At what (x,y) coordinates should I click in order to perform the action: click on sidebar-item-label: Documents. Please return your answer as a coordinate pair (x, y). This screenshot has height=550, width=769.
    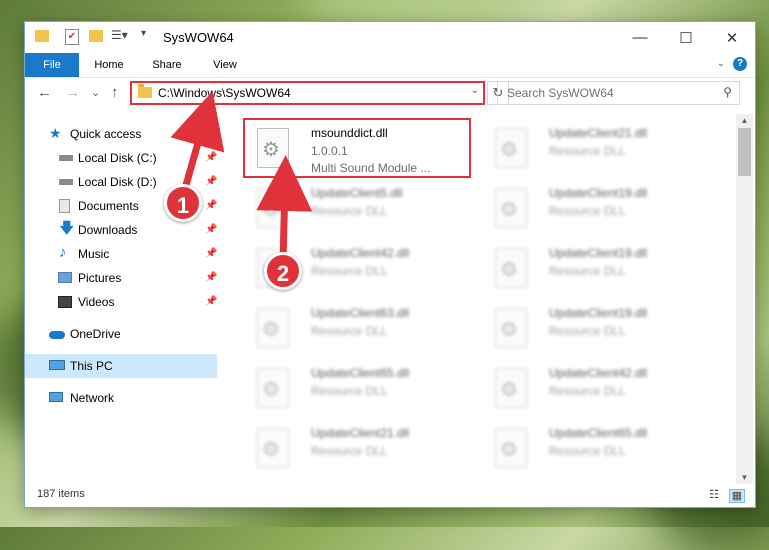
    Looking at the image, I should click on (108, 206).